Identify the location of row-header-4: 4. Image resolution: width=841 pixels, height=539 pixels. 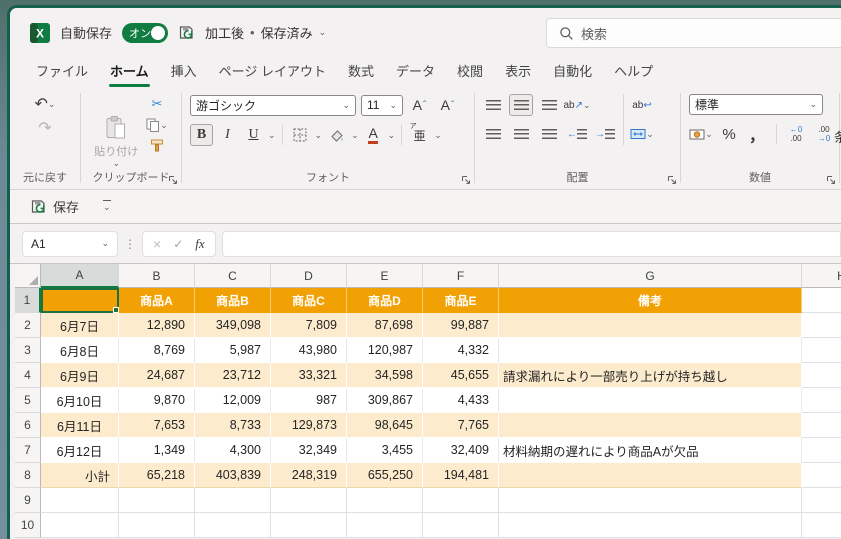
(28, 375).